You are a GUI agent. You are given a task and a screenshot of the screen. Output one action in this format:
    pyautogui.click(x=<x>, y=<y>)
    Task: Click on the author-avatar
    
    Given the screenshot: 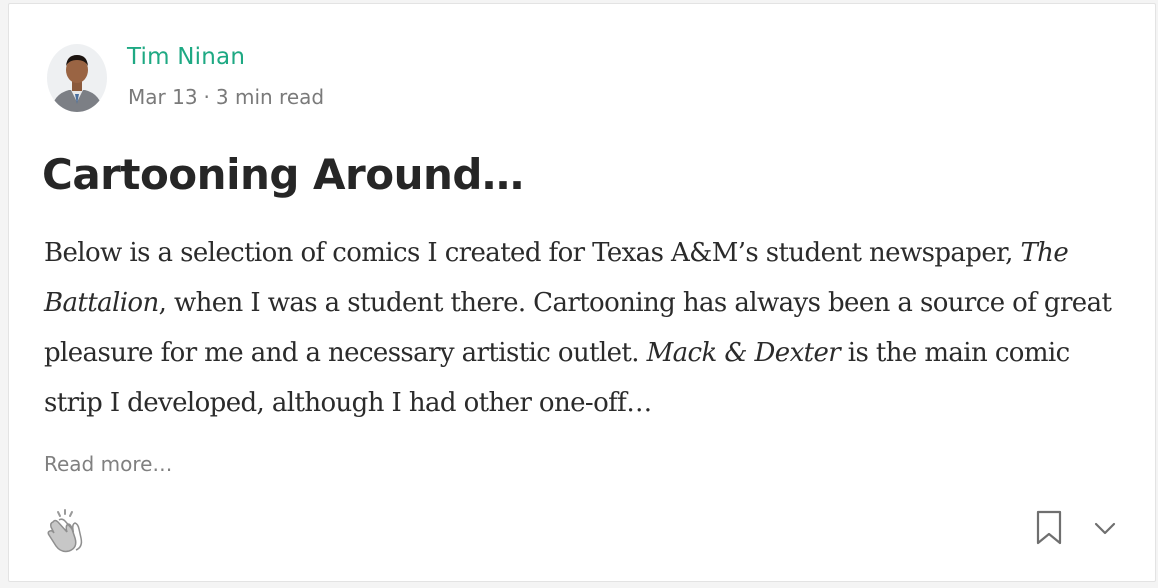 What is the action you would take?
    pyautogui.click(x=77, y=78)
    